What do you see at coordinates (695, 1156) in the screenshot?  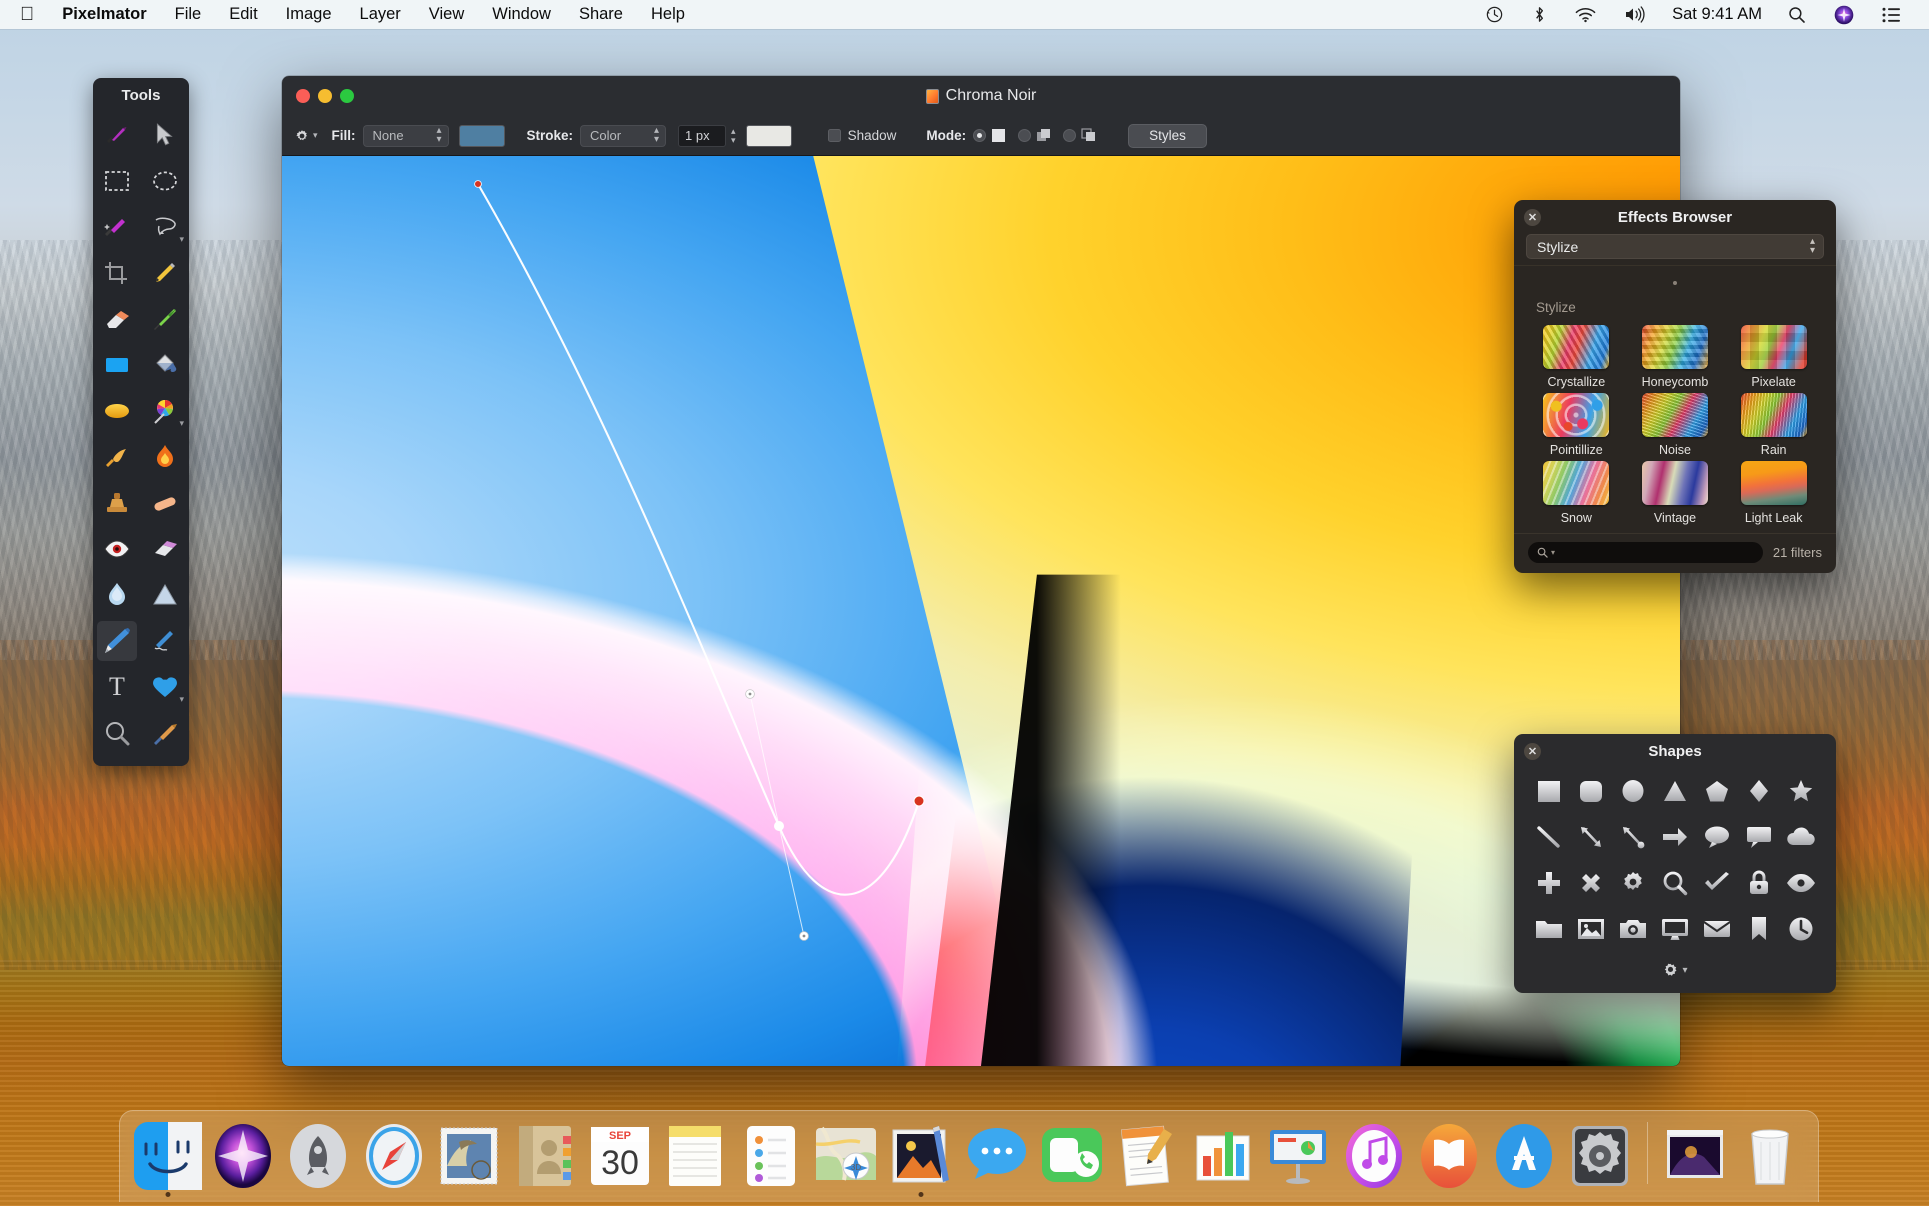 I see `dock-item-notes` at bounding box center [695, 1156].